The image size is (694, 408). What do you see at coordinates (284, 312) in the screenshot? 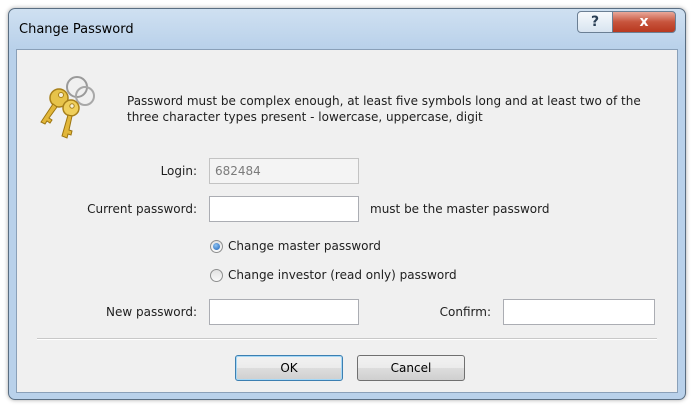
I see `new-password-field` at bounding box center [284, 312].